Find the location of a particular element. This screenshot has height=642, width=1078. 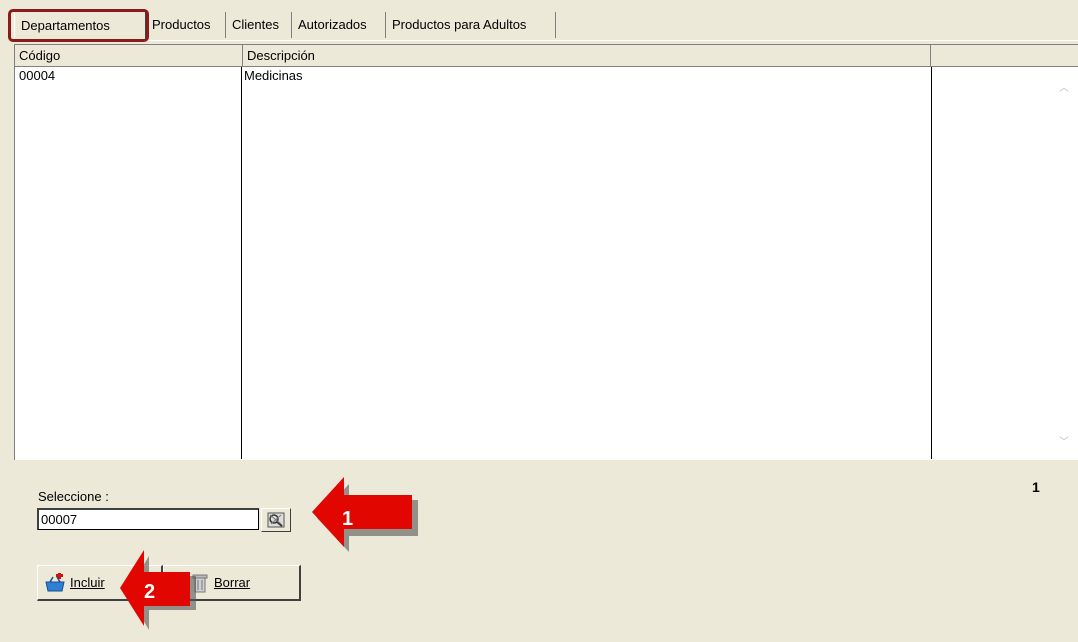

tab-label: Productos para Adultos is located at coordinates (459, 24).